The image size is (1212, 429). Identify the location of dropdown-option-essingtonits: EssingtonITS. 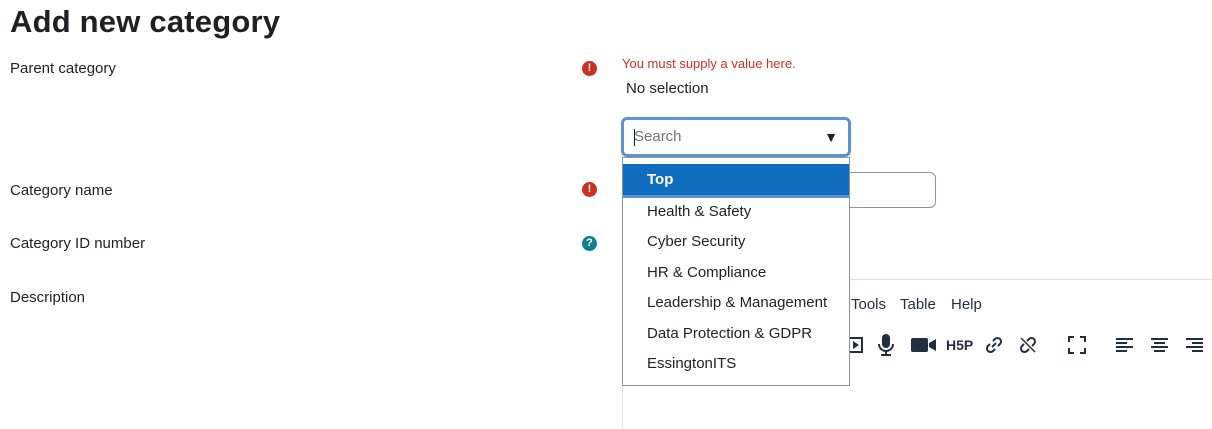
(736, 363).